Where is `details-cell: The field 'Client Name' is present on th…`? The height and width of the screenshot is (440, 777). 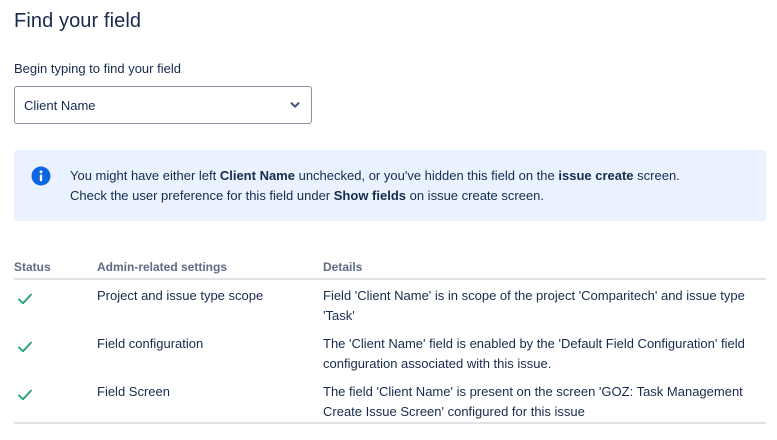
details-cell: The field 'Client Name' is present on th… is located at coordinates (544, 400).